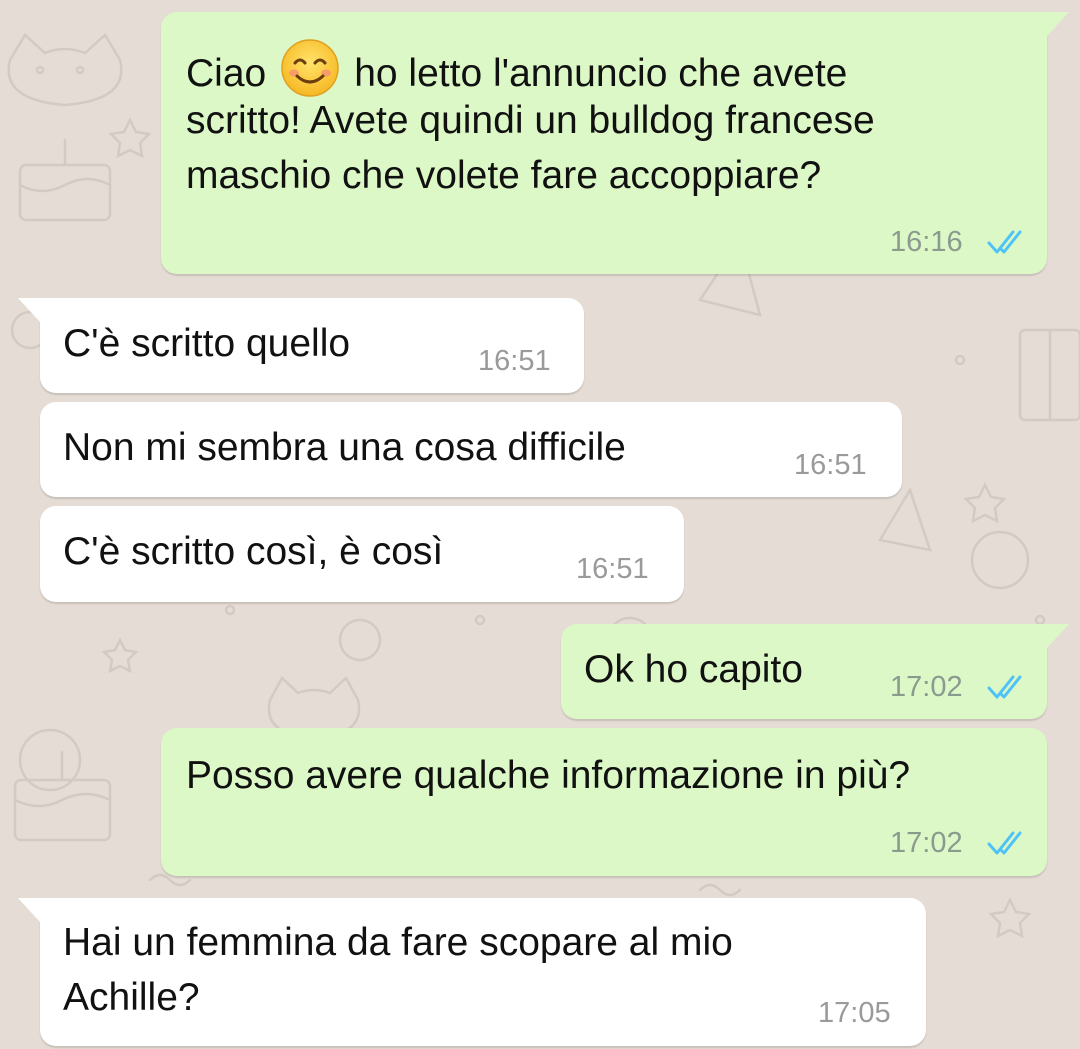  I want to click on message-text-line: Ciao ho letto l'annuncio che avete, so click(516, 69).